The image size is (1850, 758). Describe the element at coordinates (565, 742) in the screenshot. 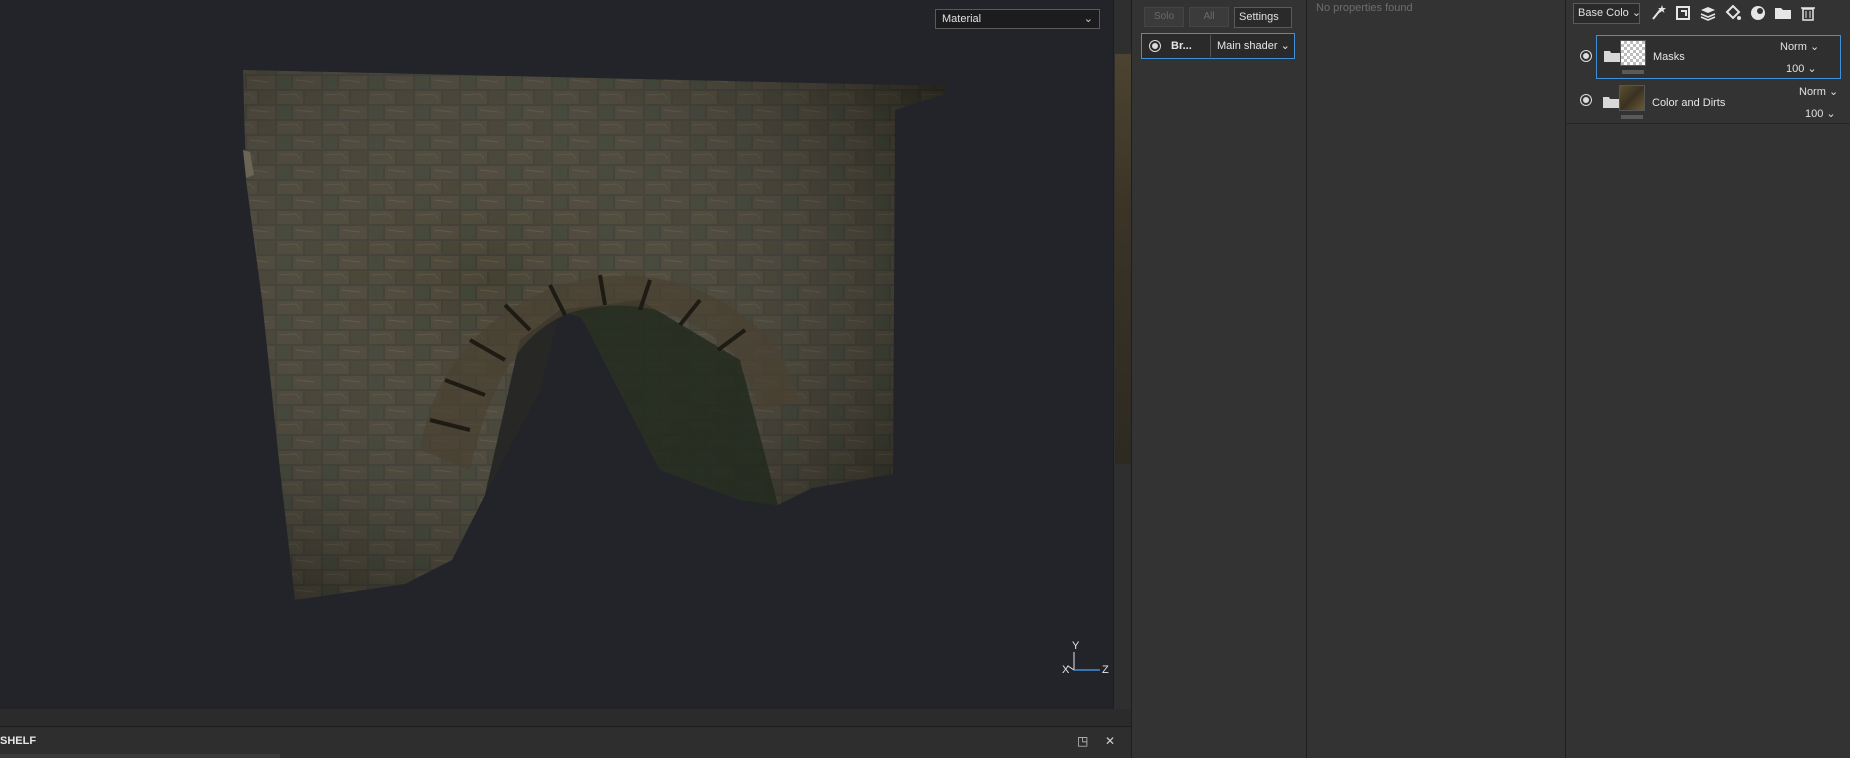

I see `shelf-panel: SHELF ◳ ✕` at that location.